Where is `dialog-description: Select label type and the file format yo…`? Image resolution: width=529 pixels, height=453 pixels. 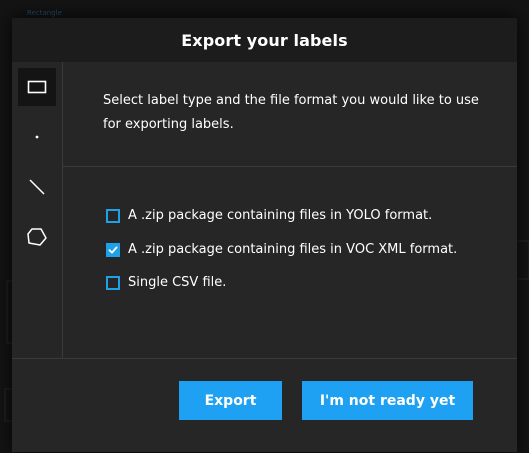 dialog-description: Select label type and the file format yo… is located at coordinates (291, 112).